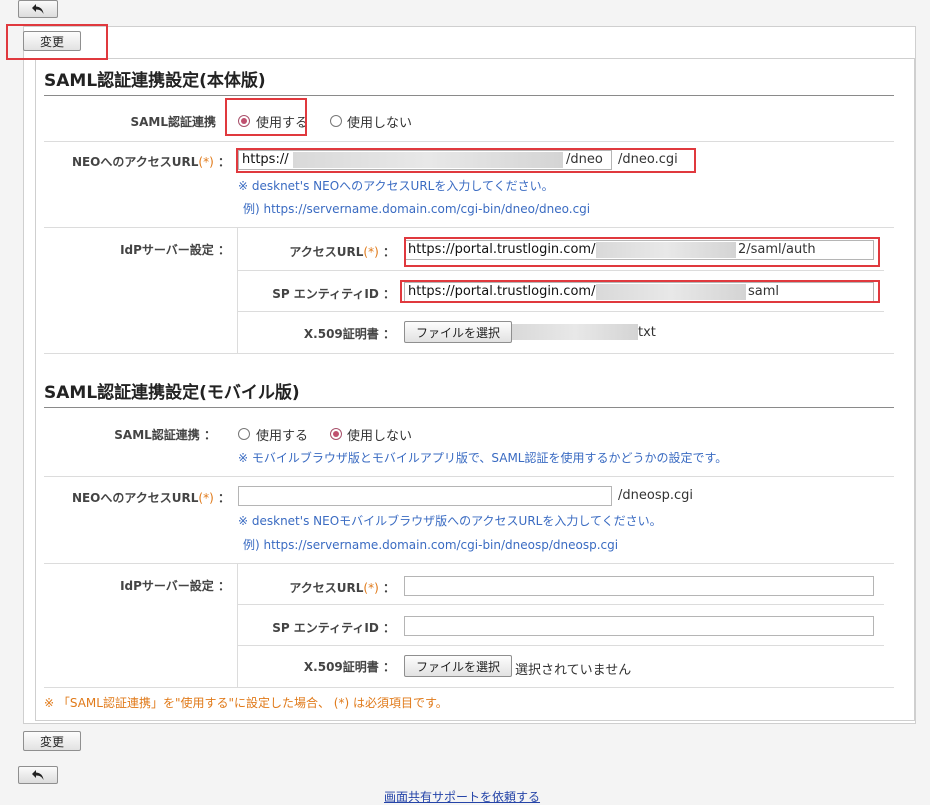  I want to click on section-title-mobile: SAML認証連携設定(モバイル版), so click(469, 393).